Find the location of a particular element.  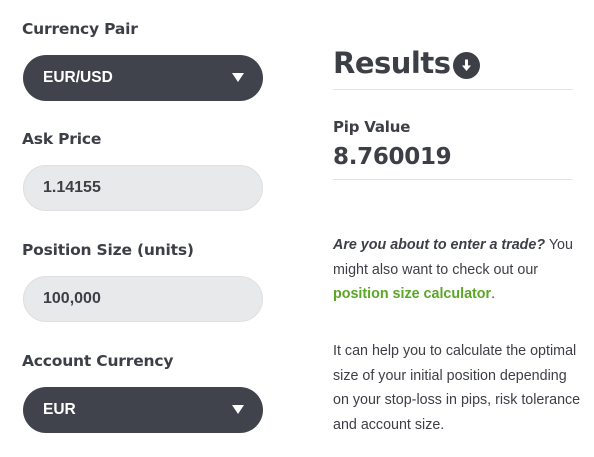

tip-period: . is located at coordinates (493, 294).